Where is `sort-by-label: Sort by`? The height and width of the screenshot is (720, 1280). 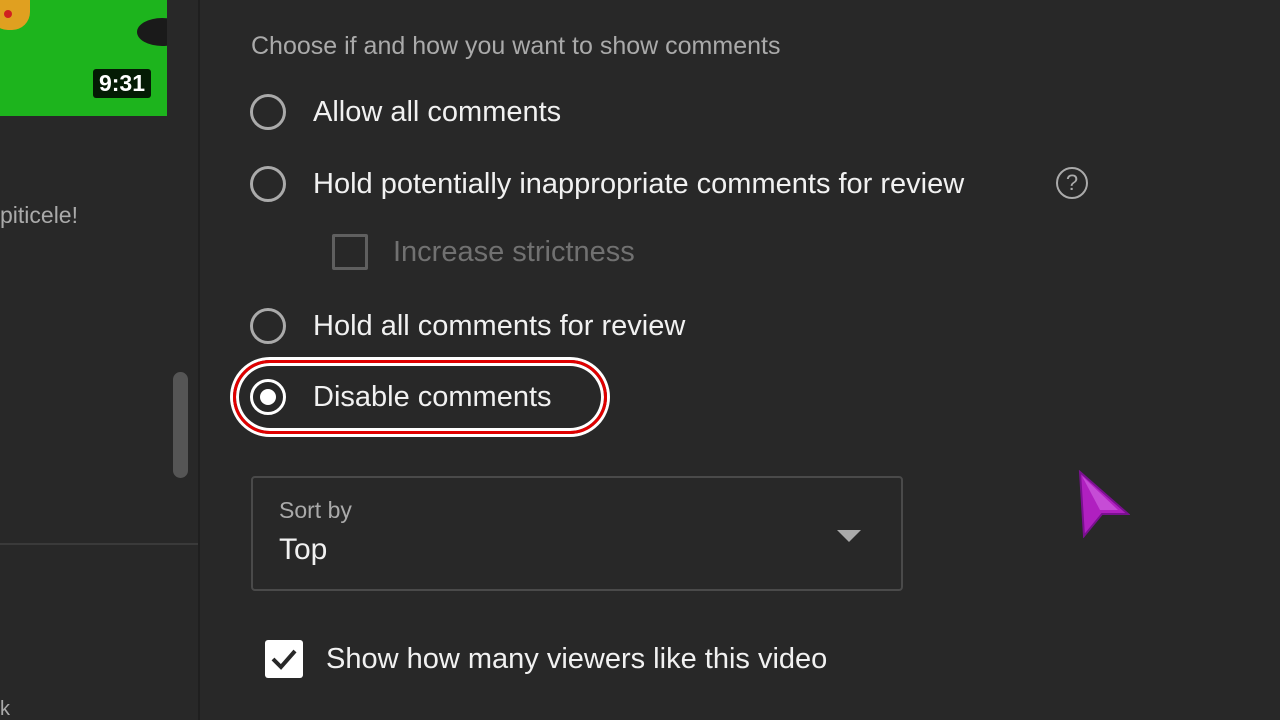
sort-by-label: Sort by is located at coordinates (315, 510).